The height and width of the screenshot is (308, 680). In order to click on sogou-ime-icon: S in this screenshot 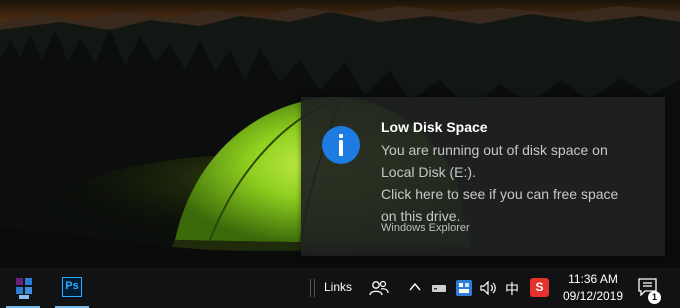, I will do `click(539, 287)`.